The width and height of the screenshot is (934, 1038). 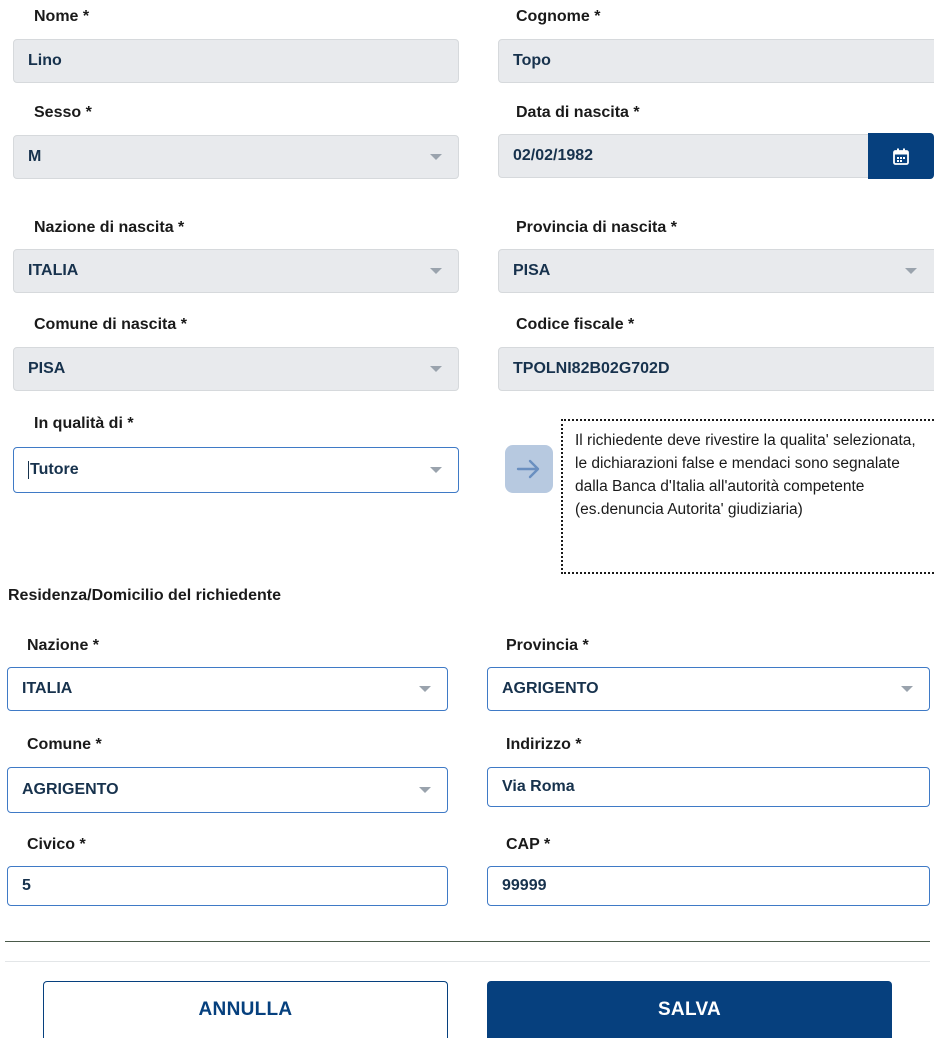 I want to click on comune-nascita-select: PISA, so click(x=236, y=369).